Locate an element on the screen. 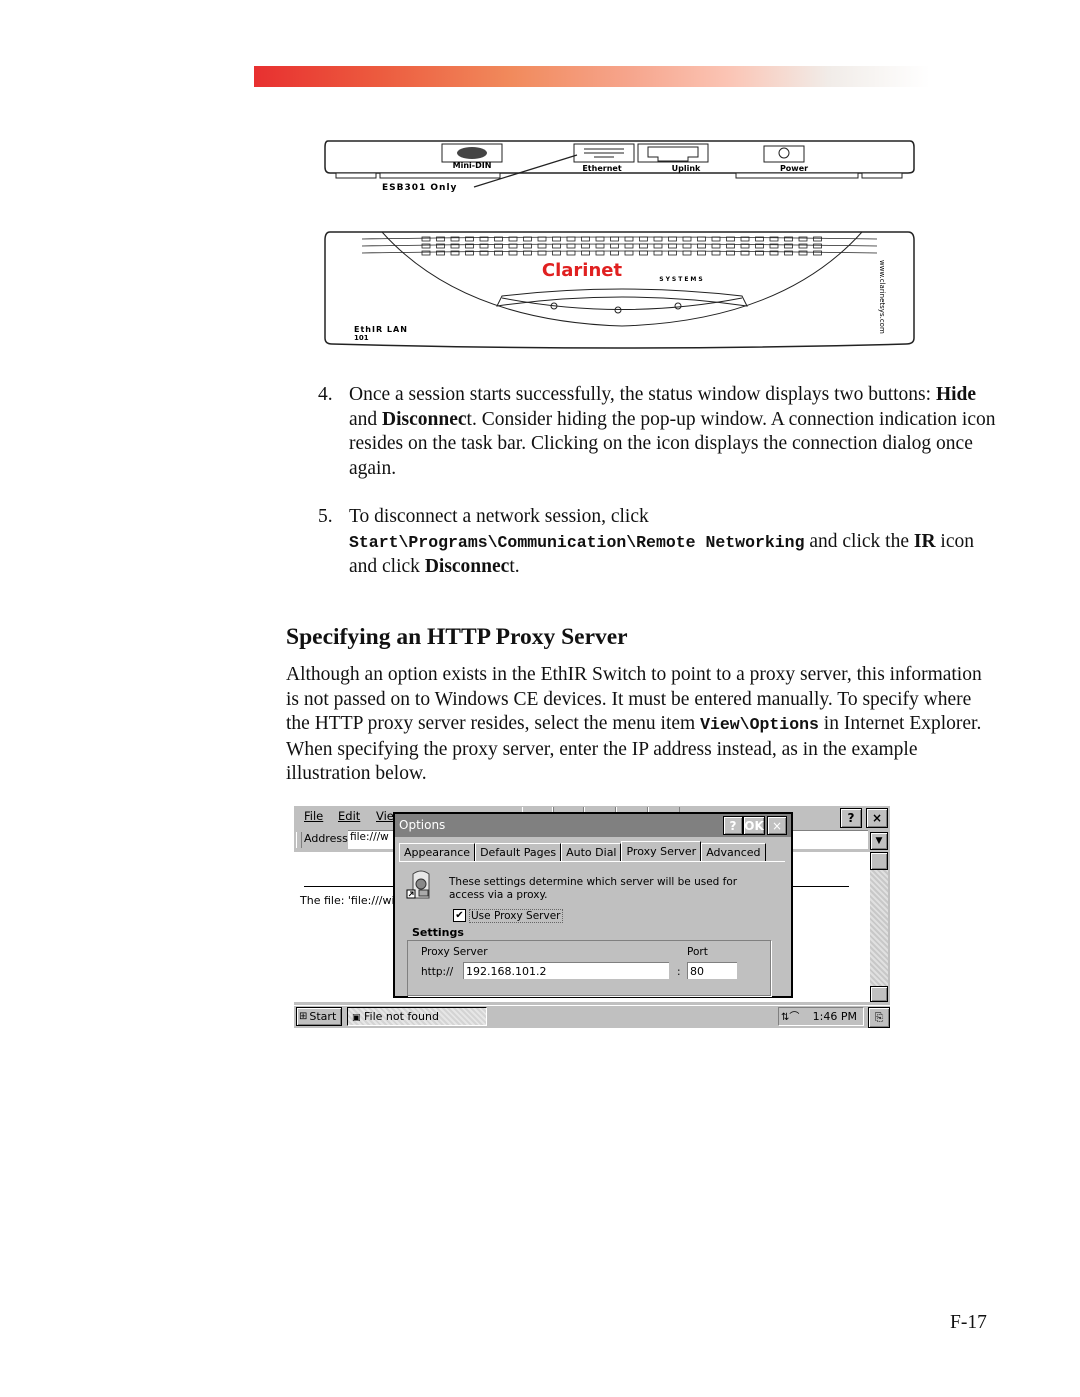 This screenshot has width=1080, height=1397. menu-view-label: Vie is located at coordinates (385, 816).